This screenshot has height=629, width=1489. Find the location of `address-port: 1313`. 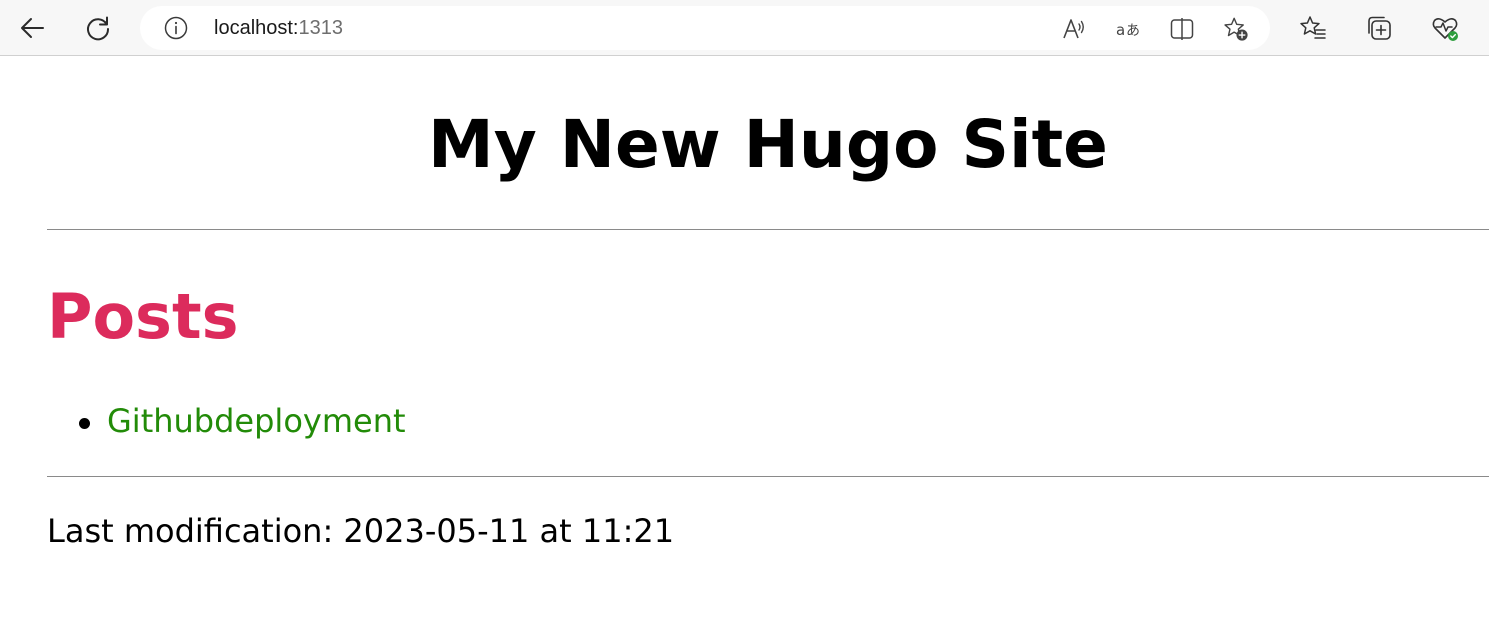

address-port: 1313 is located at coordinates (321, 28).